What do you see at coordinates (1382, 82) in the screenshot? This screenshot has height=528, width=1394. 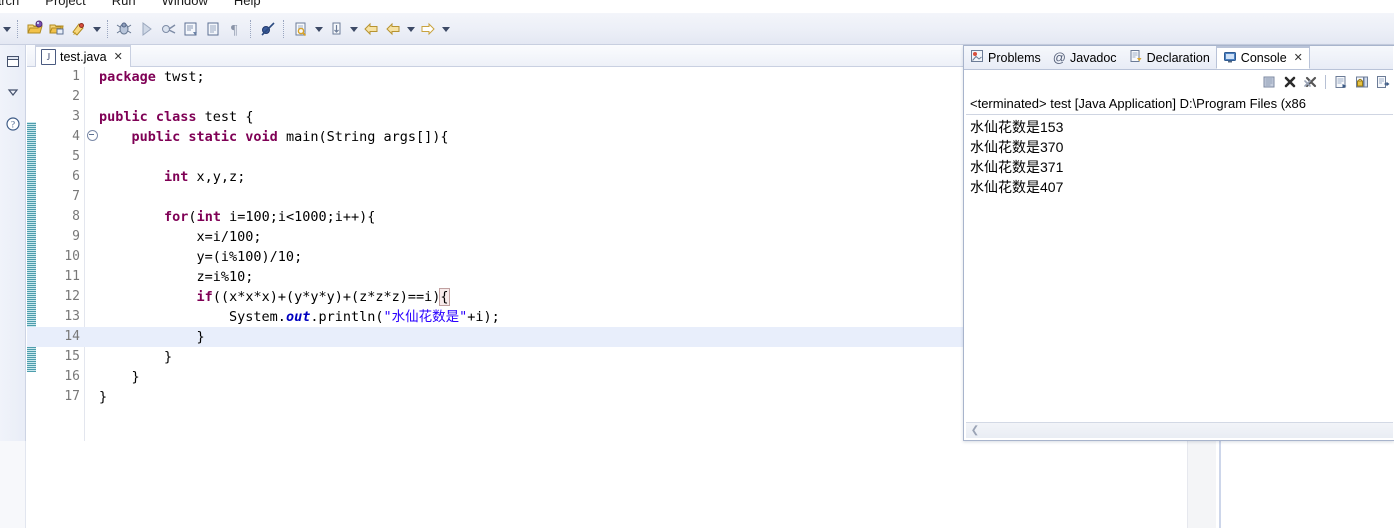 I see `display-selected-console-icon` at bounding box center [1382, 82].